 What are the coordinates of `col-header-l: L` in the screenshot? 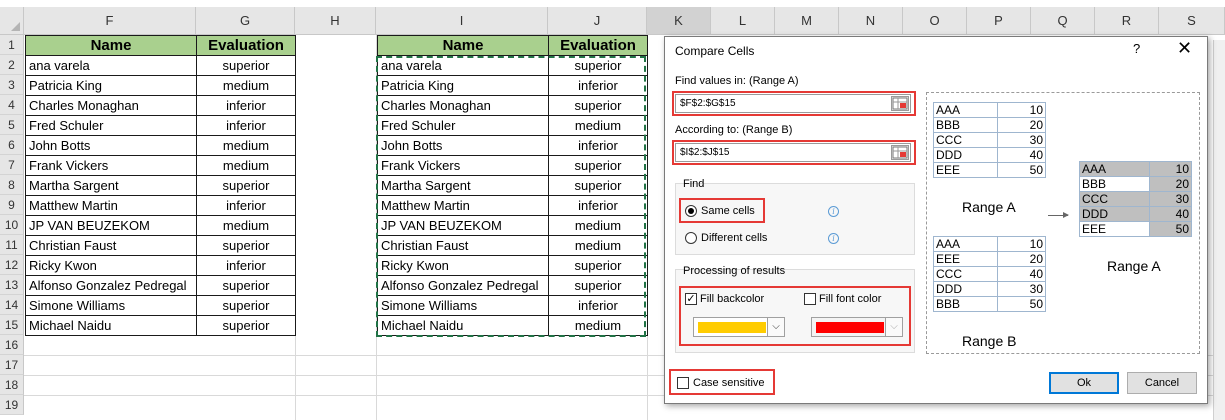 It's located at (743, 21).